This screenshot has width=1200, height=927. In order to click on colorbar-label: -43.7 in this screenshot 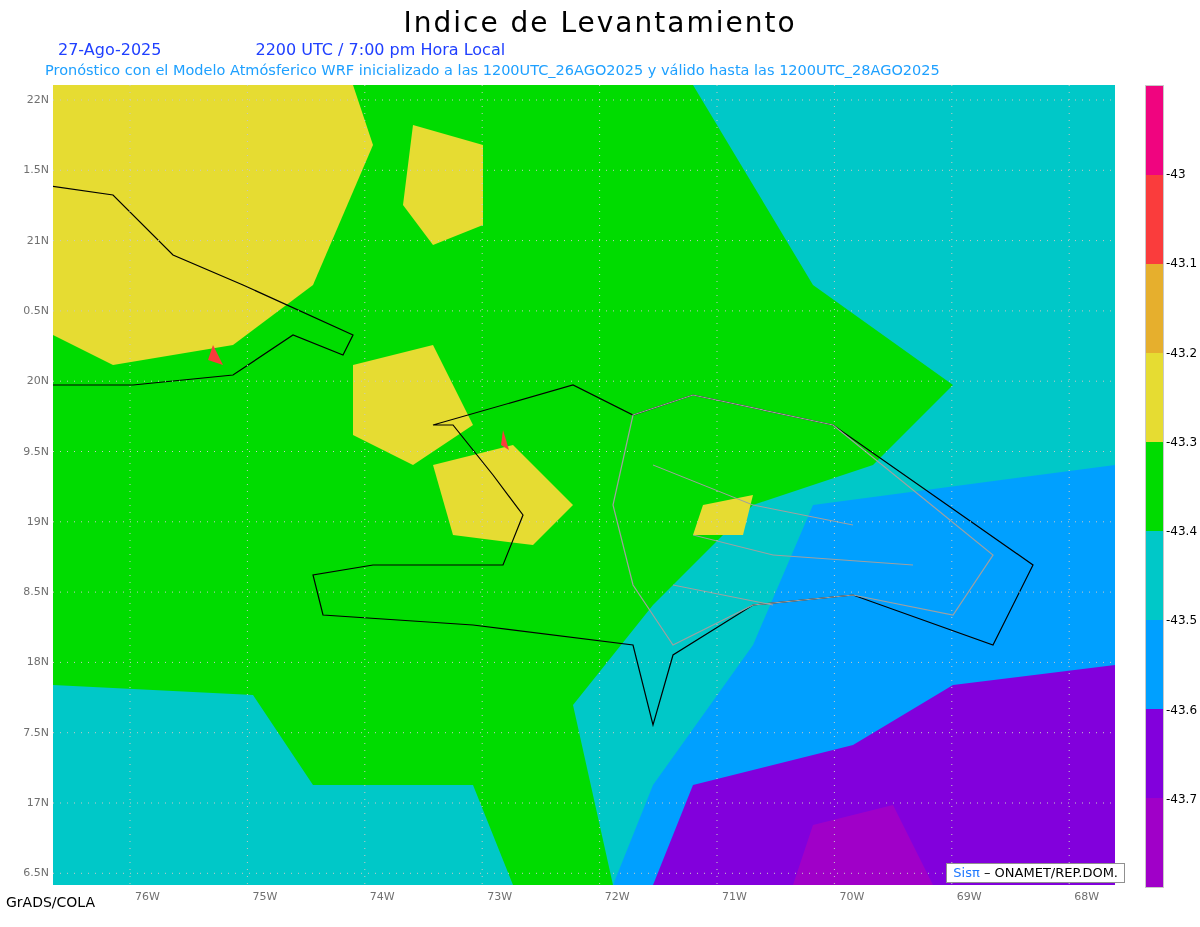, I will do `click(1182, 798)`.